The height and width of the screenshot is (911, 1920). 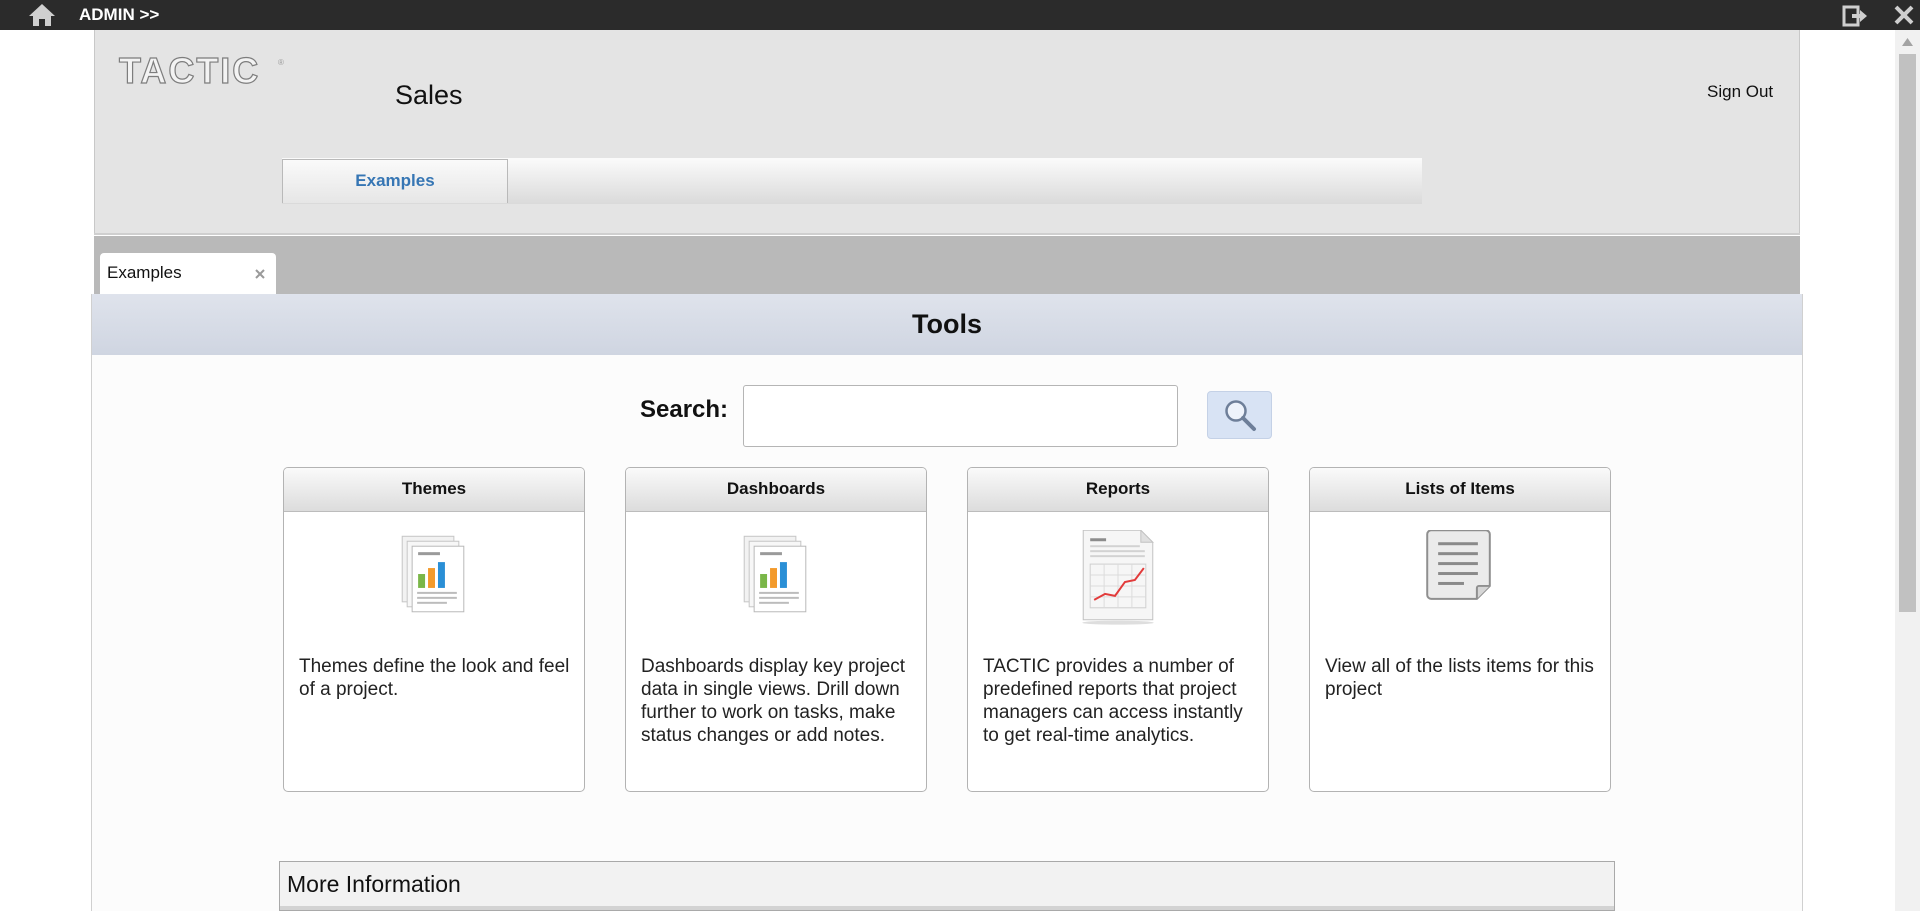 What do you see at coordinates (1458, 565) in the screenshot?
I see `list-document-icon` at bounding box center [1458, 565].